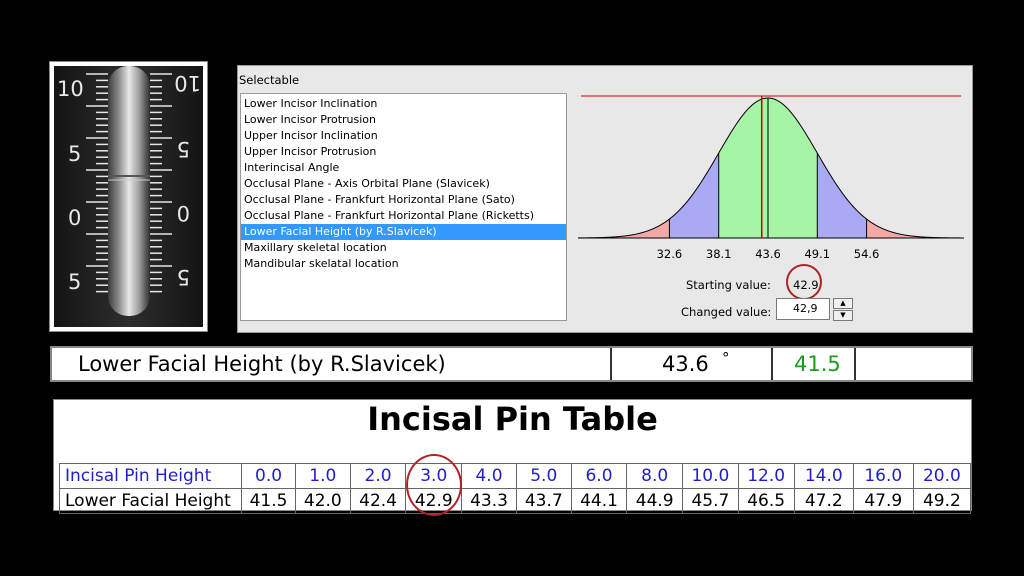  What do you see at coordinates (315, 248) in the screenshot?
I see `list-item: Maxillary skeletal location` at bounding box center [315, 248].